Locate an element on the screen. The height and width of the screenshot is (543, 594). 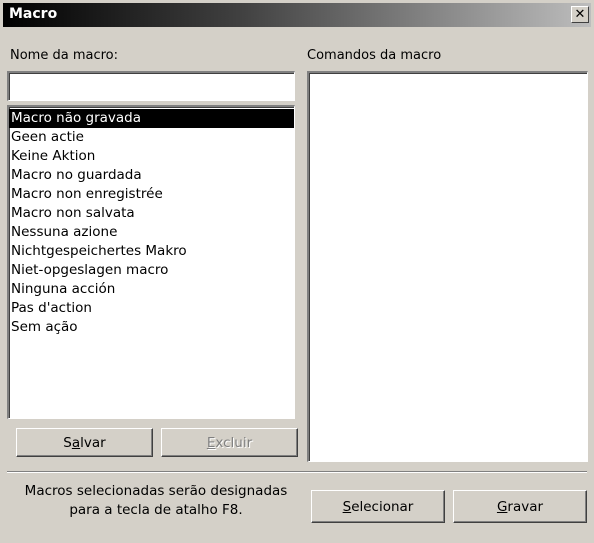
separator is located at coordinates (297, 472).